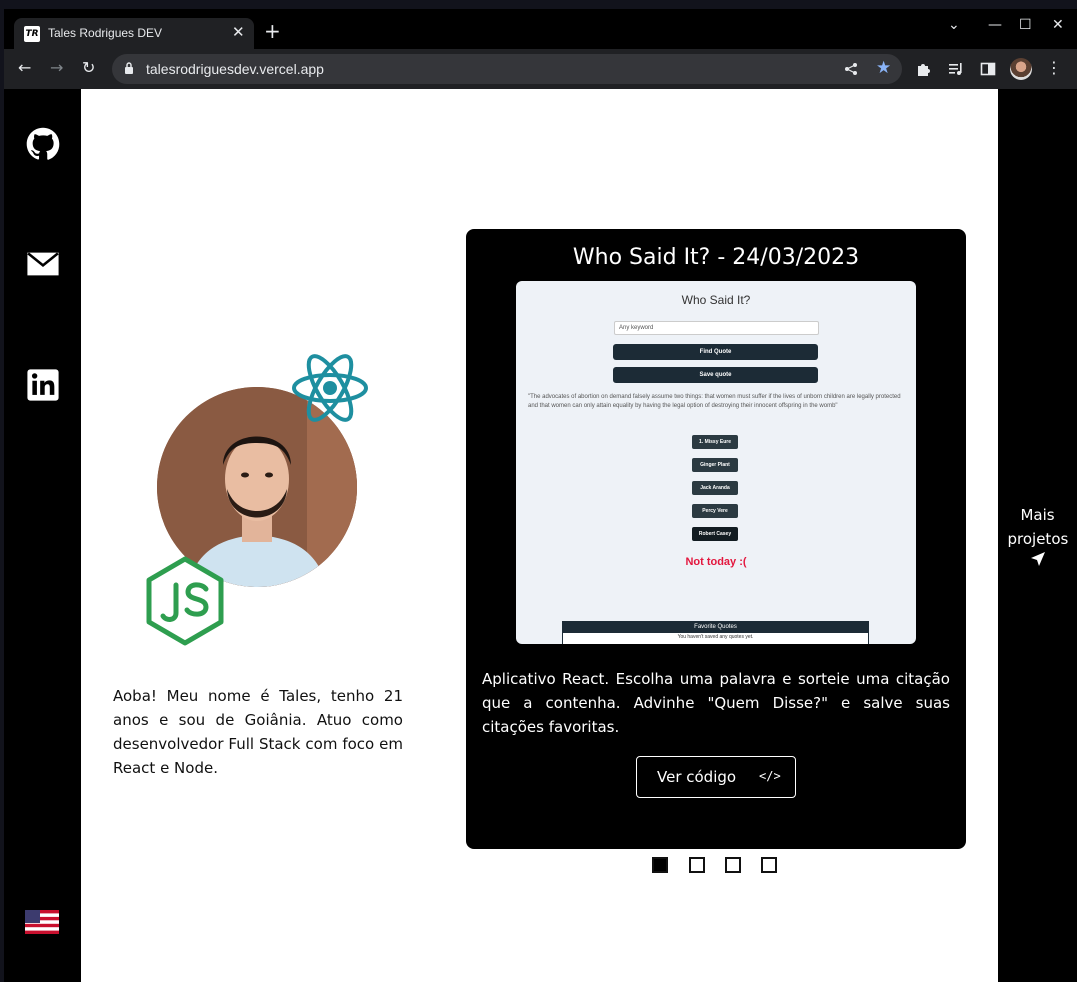 The height and width of the screenshot is (982, 1077). Describe the element at coordinates (540, 29) in the screenshot. I see `tab-strip: TR Tales Rodrigues DEV ✕ + ⌄ — ☐ ✕` at that location.